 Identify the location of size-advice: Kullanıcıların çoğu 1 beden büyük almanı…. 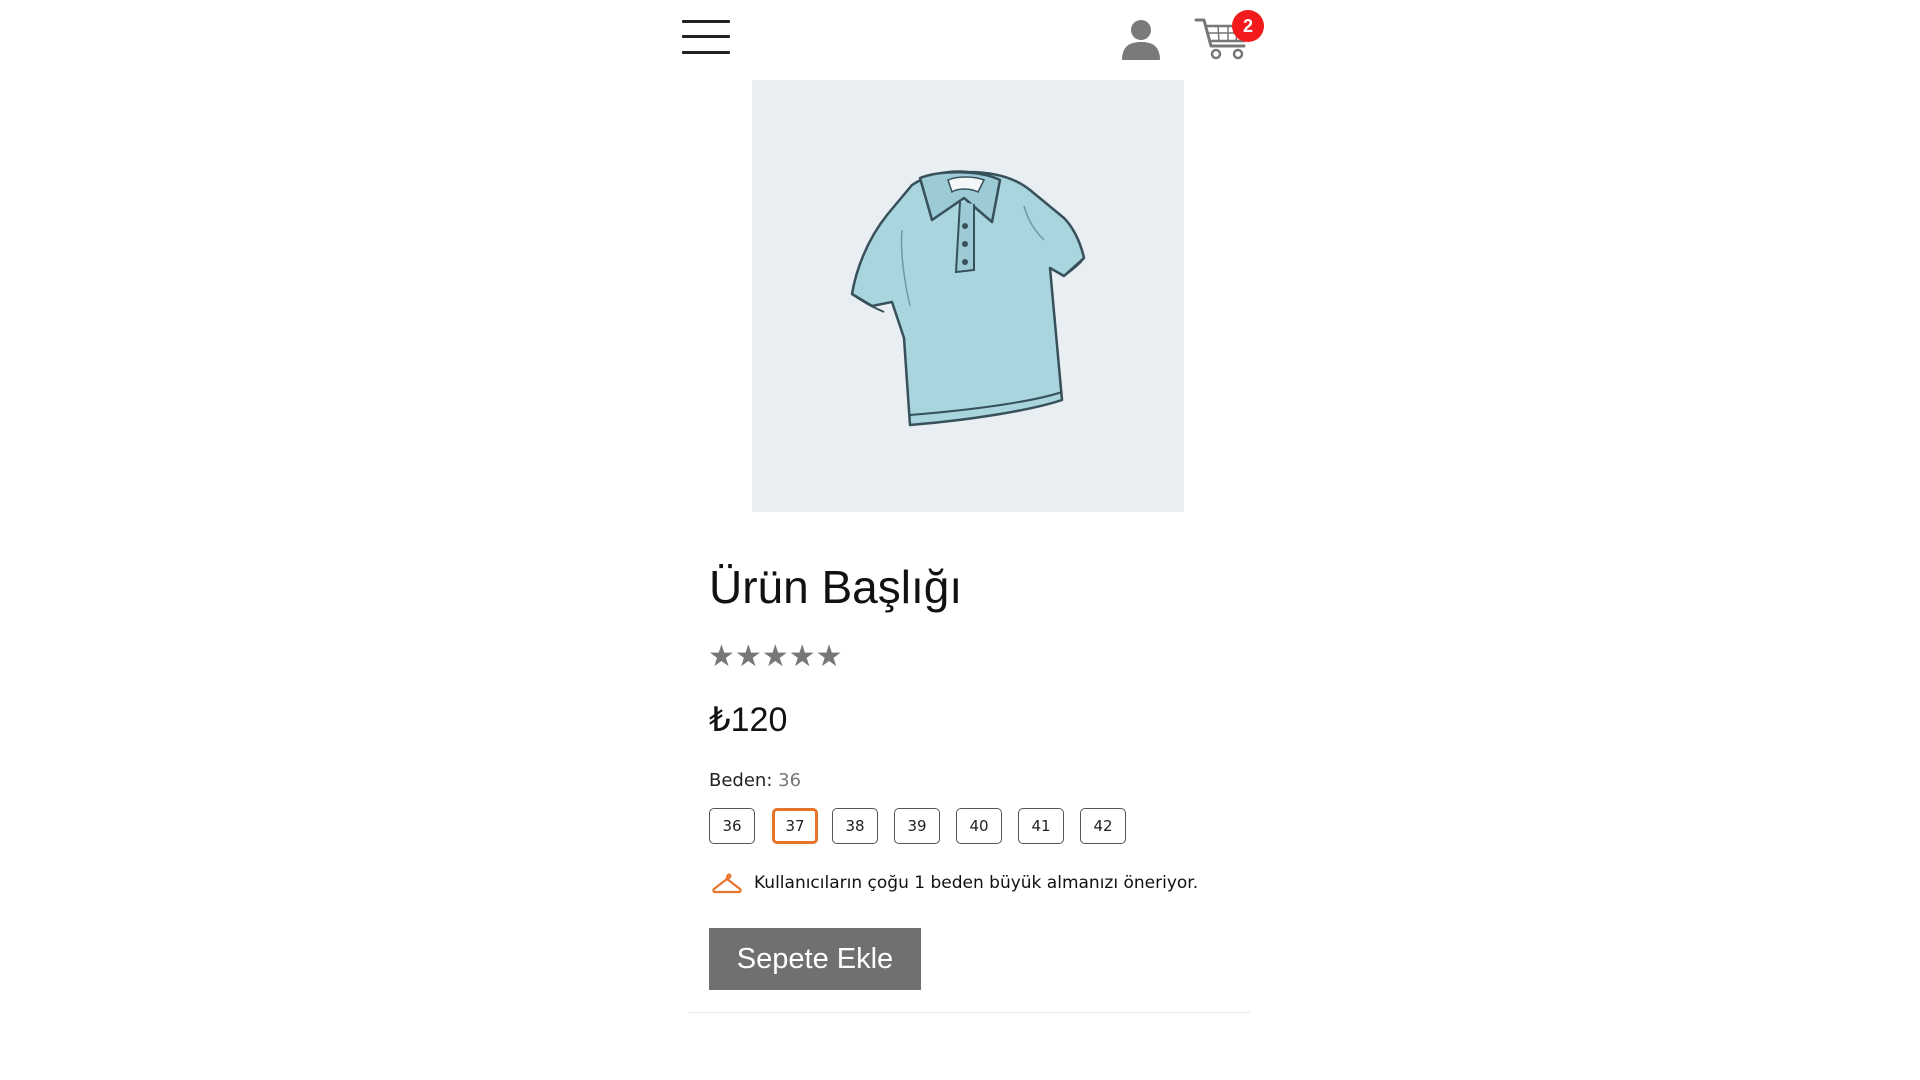
(955, 883).